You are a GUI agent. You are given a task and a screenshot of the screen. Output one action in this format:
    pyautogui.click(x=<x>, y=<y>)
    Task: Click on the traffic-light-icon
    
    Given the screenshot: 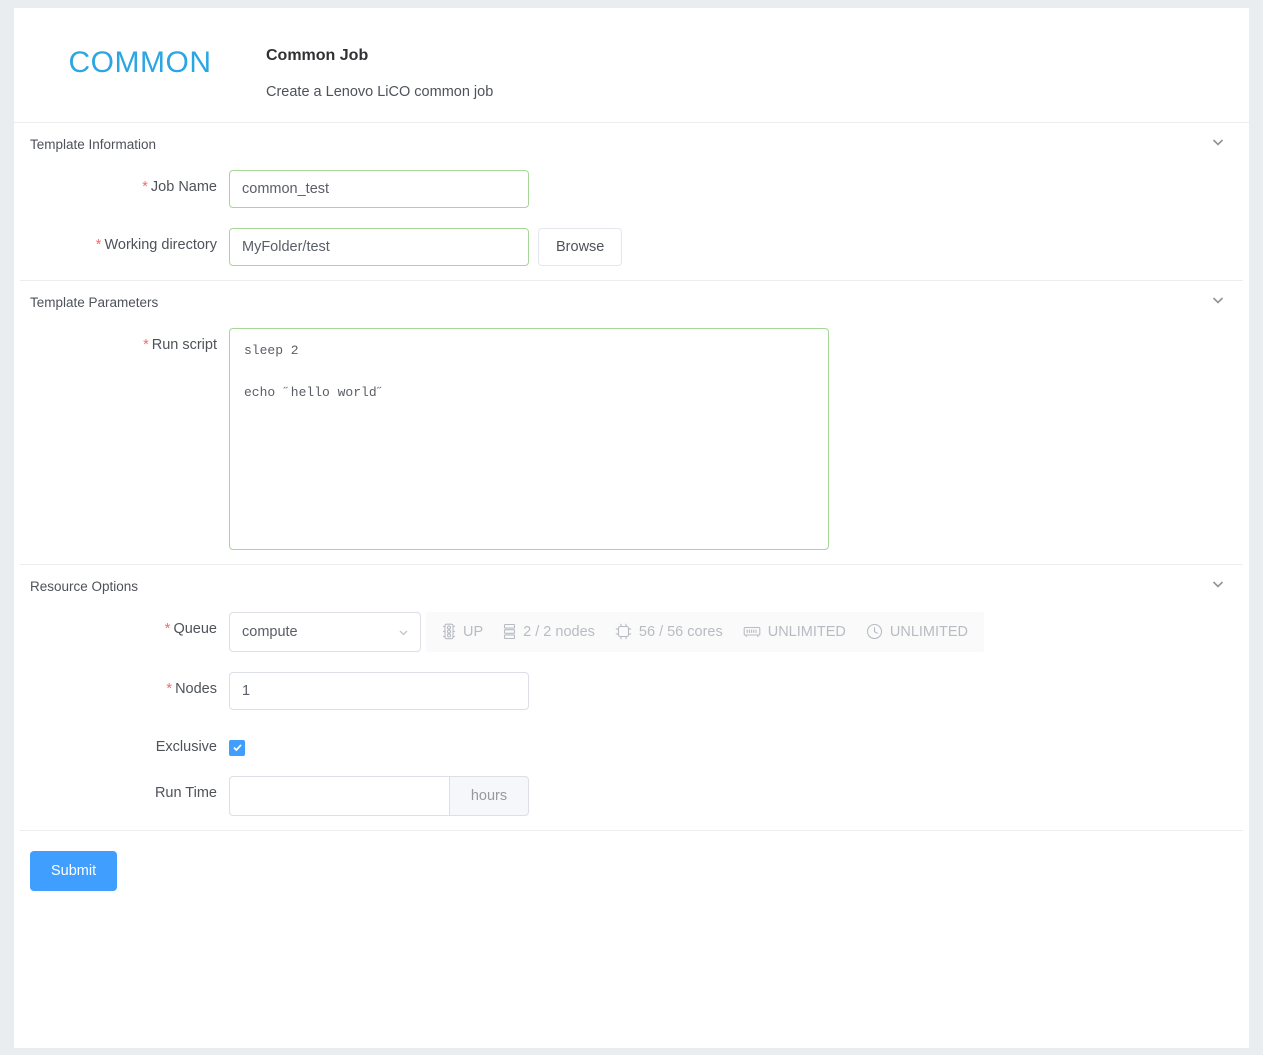 What is the action you would take?
    pyautogui.click(x=449, y=631)
    